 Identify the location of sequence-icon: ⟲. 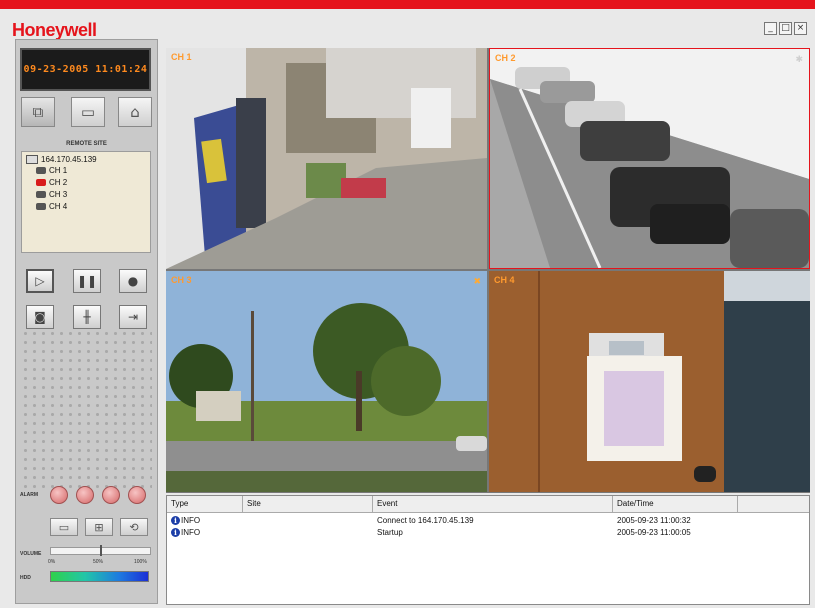
(134, 527).